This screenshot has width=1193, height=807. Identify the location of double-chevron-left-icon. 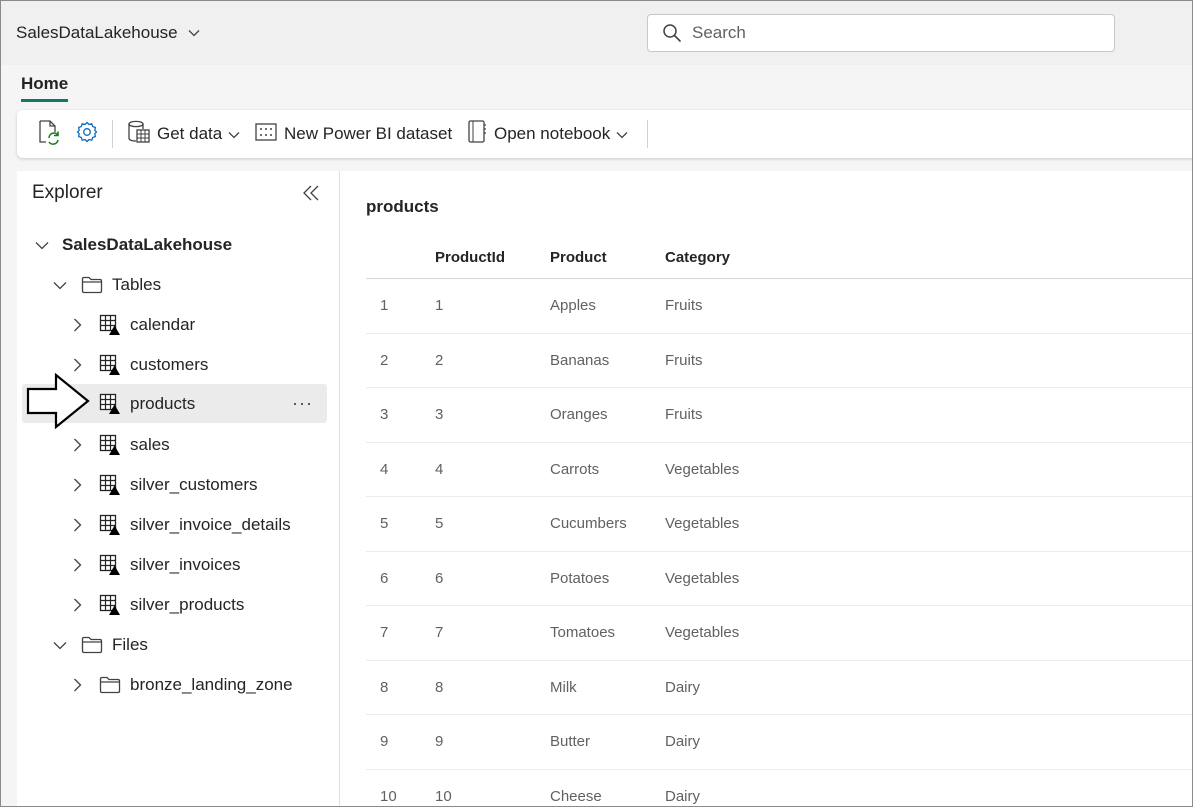
(311, 195).